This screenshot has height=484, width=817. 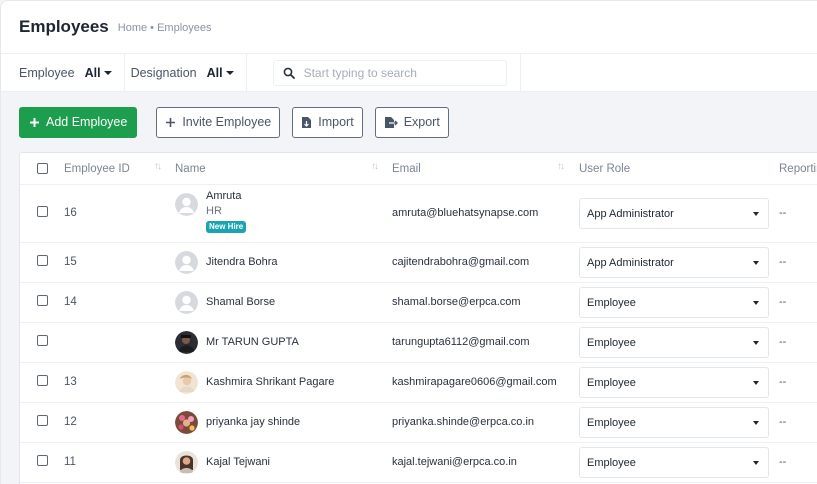 What do you see at coordinates (454, 462) in the screenshot?
I see `employee-email: kajal.tejwani@erpca.co.in` at bounding box center [454, 462].